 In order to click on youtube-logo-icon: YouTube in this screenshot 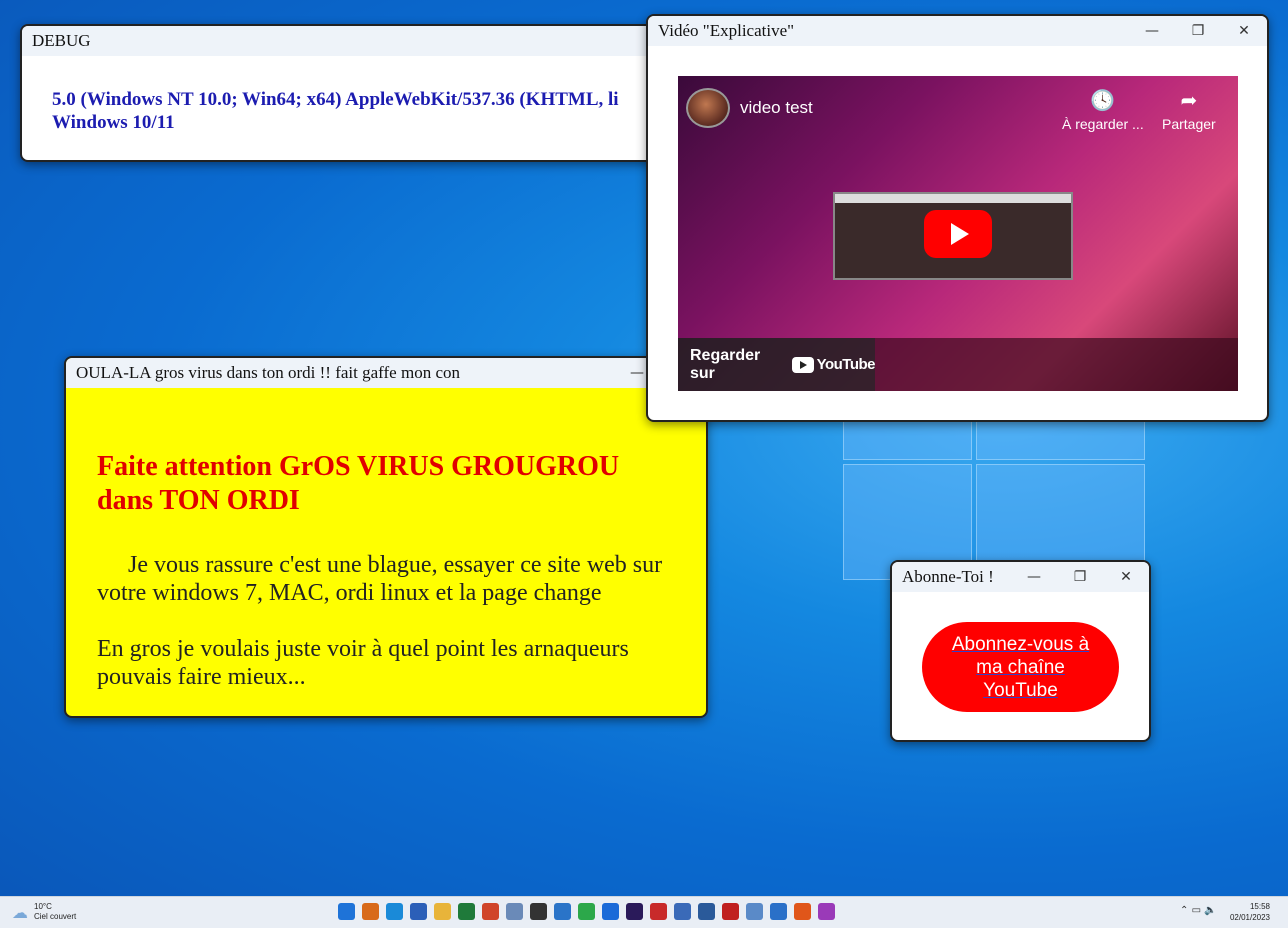, I will do `click(833, 364)`.